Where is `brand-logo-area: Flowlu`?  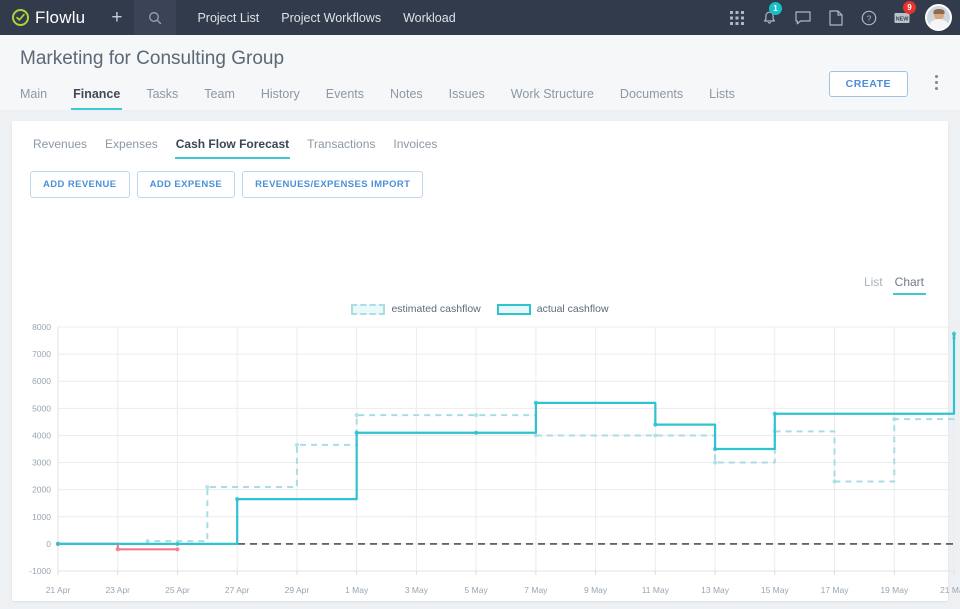 brand-logo-area: Flowlu is located at coordinates (49, 18).